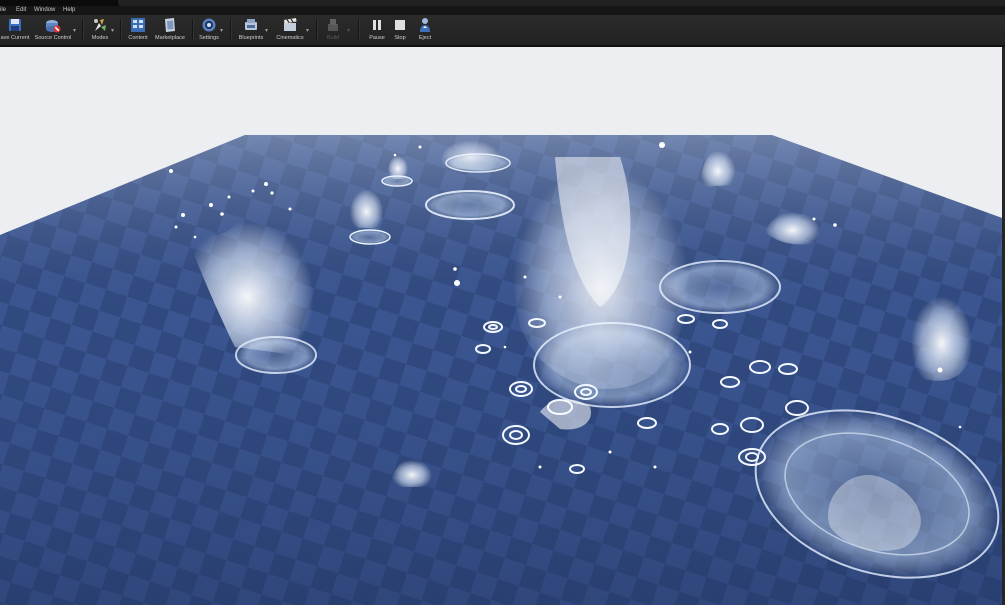 This screenshot has width=1005, height=605. What do you see at coordinates (209, 25) in the screenshot?
I see `settings-icon` at bounding box center [209, 25].